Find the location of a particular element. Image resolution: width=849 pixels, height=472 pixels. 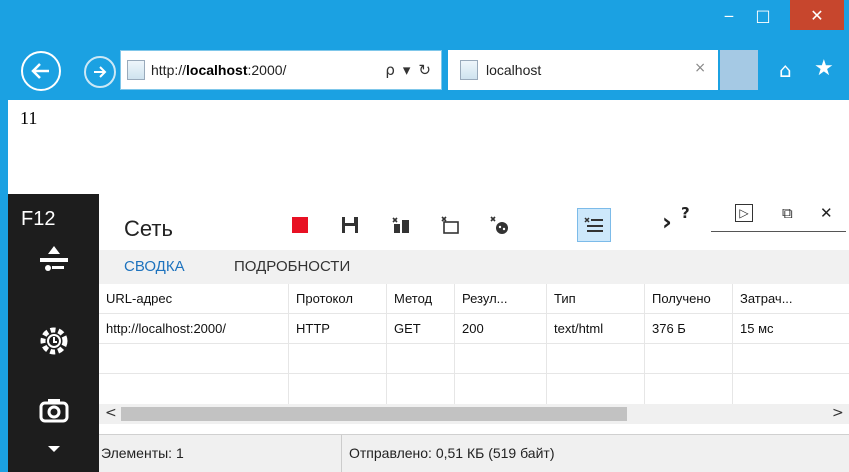

tab-title: localhost is located at coordinates (514, 70).